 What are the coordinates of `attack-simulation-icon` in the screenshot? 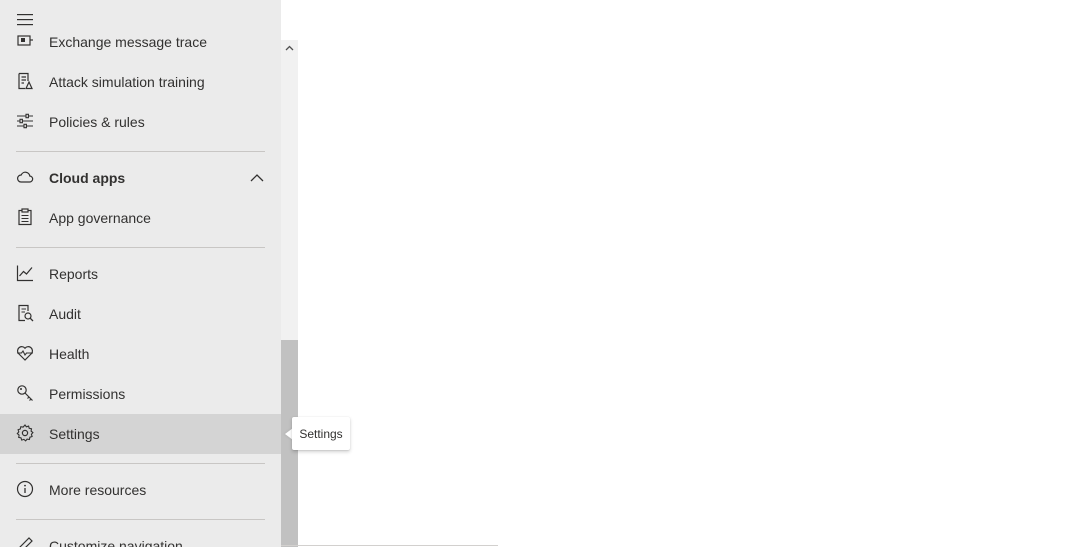 It's located at (25, 81).